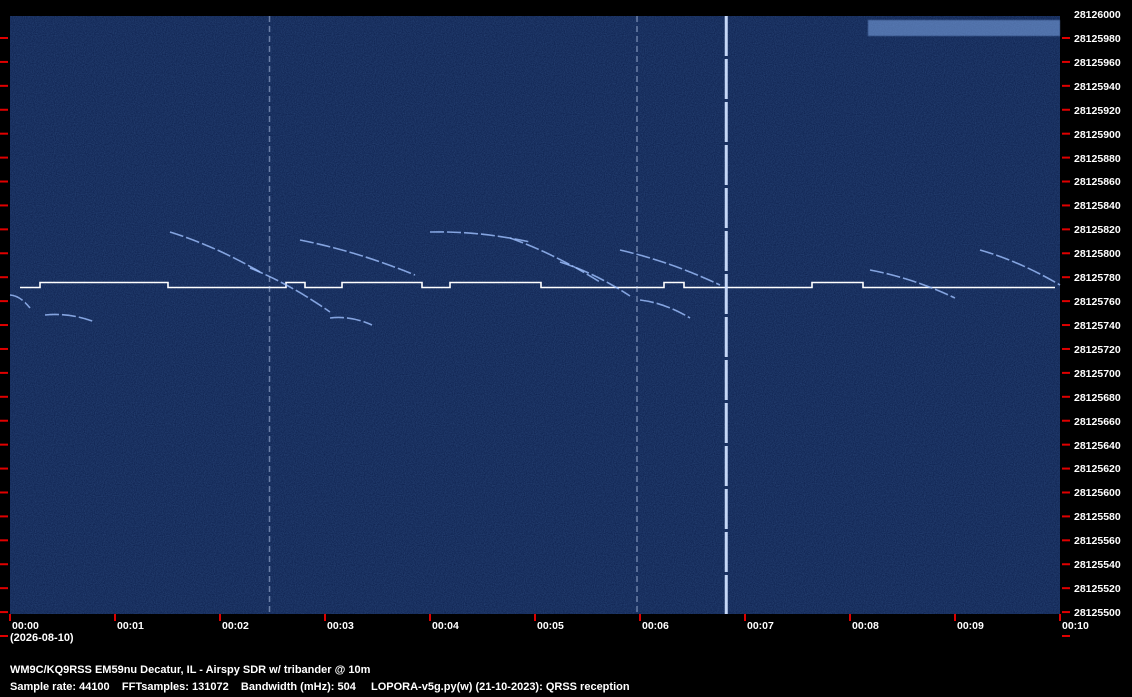 This screenshot has height=697, width=1132. What do you see at coordinates (1097, 62) in the screenshot?
I see `y-tick-label: 28125960` at bounding box center [1097, 62].